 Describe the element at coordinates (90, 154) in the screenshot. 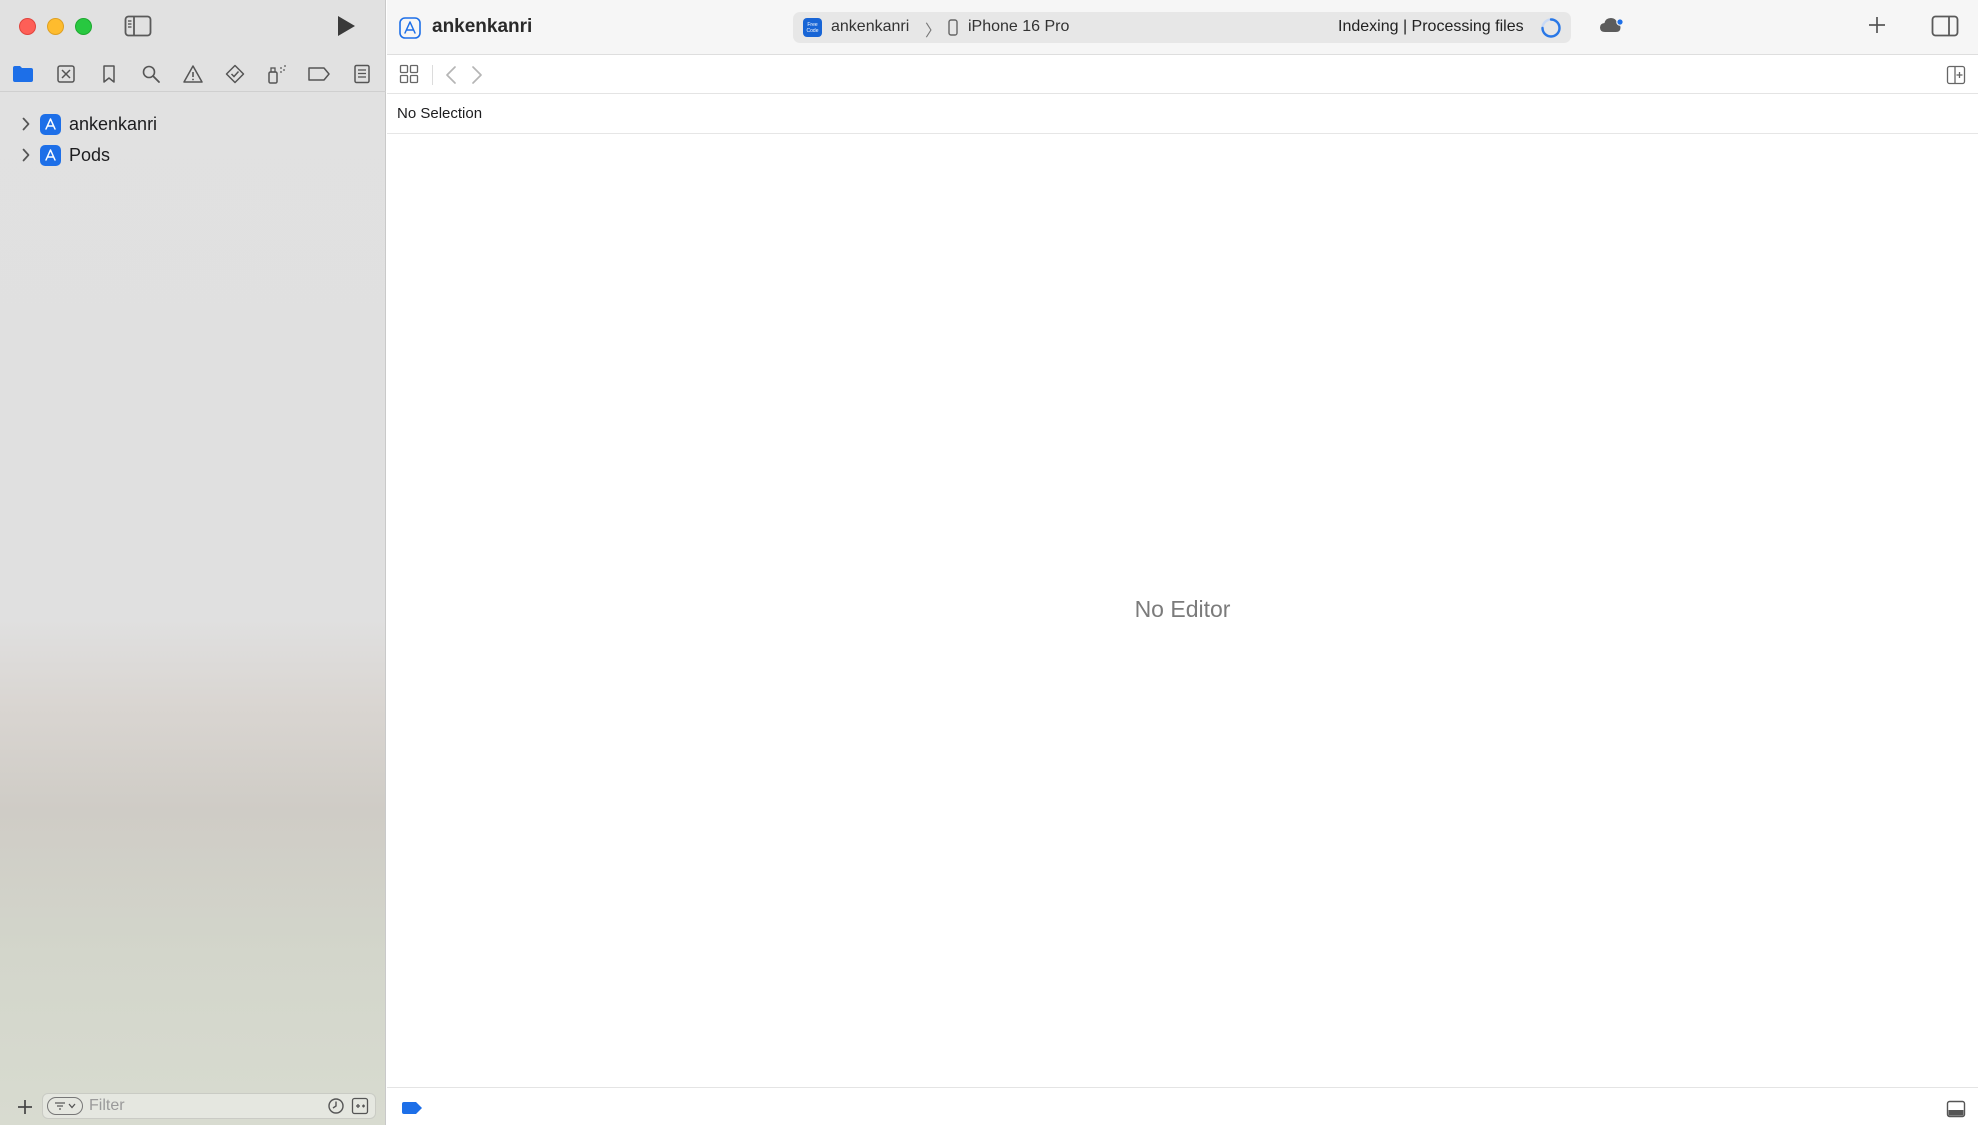

I see `tree-item-label: Pods` at that location.